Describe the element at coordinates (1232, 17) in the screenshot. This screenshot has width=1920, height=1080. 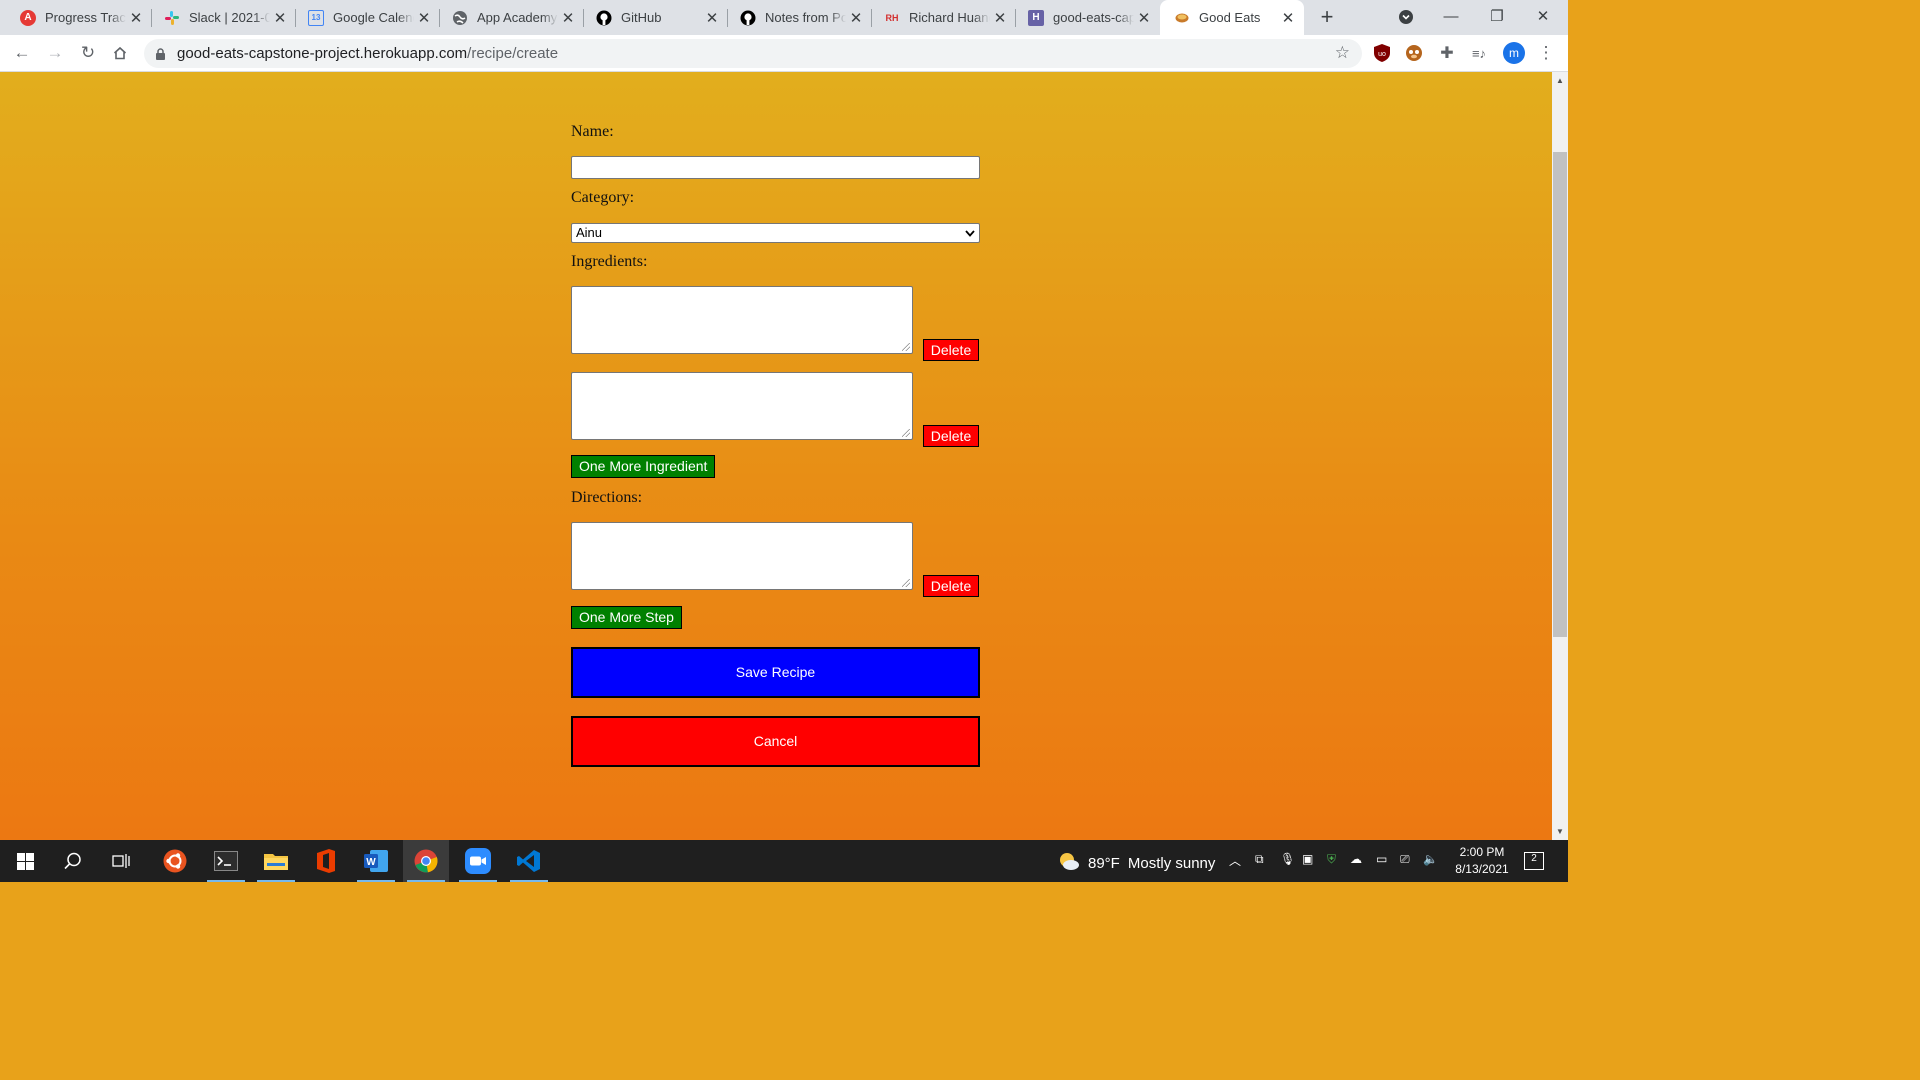
I see `tab-good-eats: Good Eats ✕` at that location.